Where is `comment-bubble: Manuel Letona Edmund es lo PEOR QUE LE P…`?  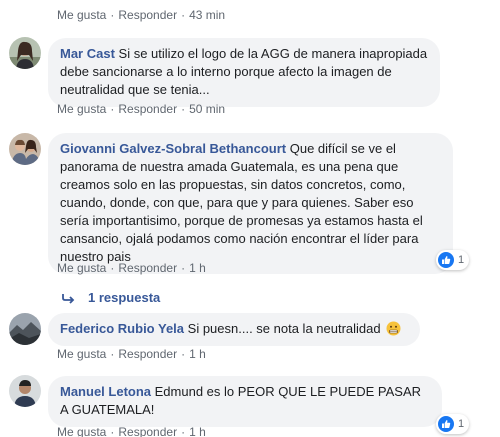
comment-bubble: Manuel Letona Edmund es lo PEOR QUE LE P… is located at coordinates (245, 401).